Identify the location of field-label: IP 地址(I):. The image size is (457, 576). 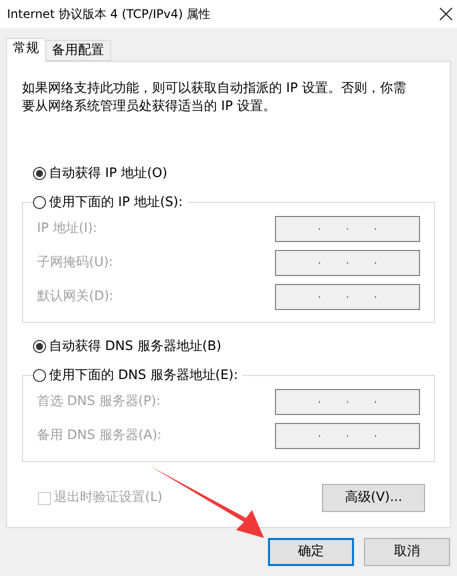
(67, 229).